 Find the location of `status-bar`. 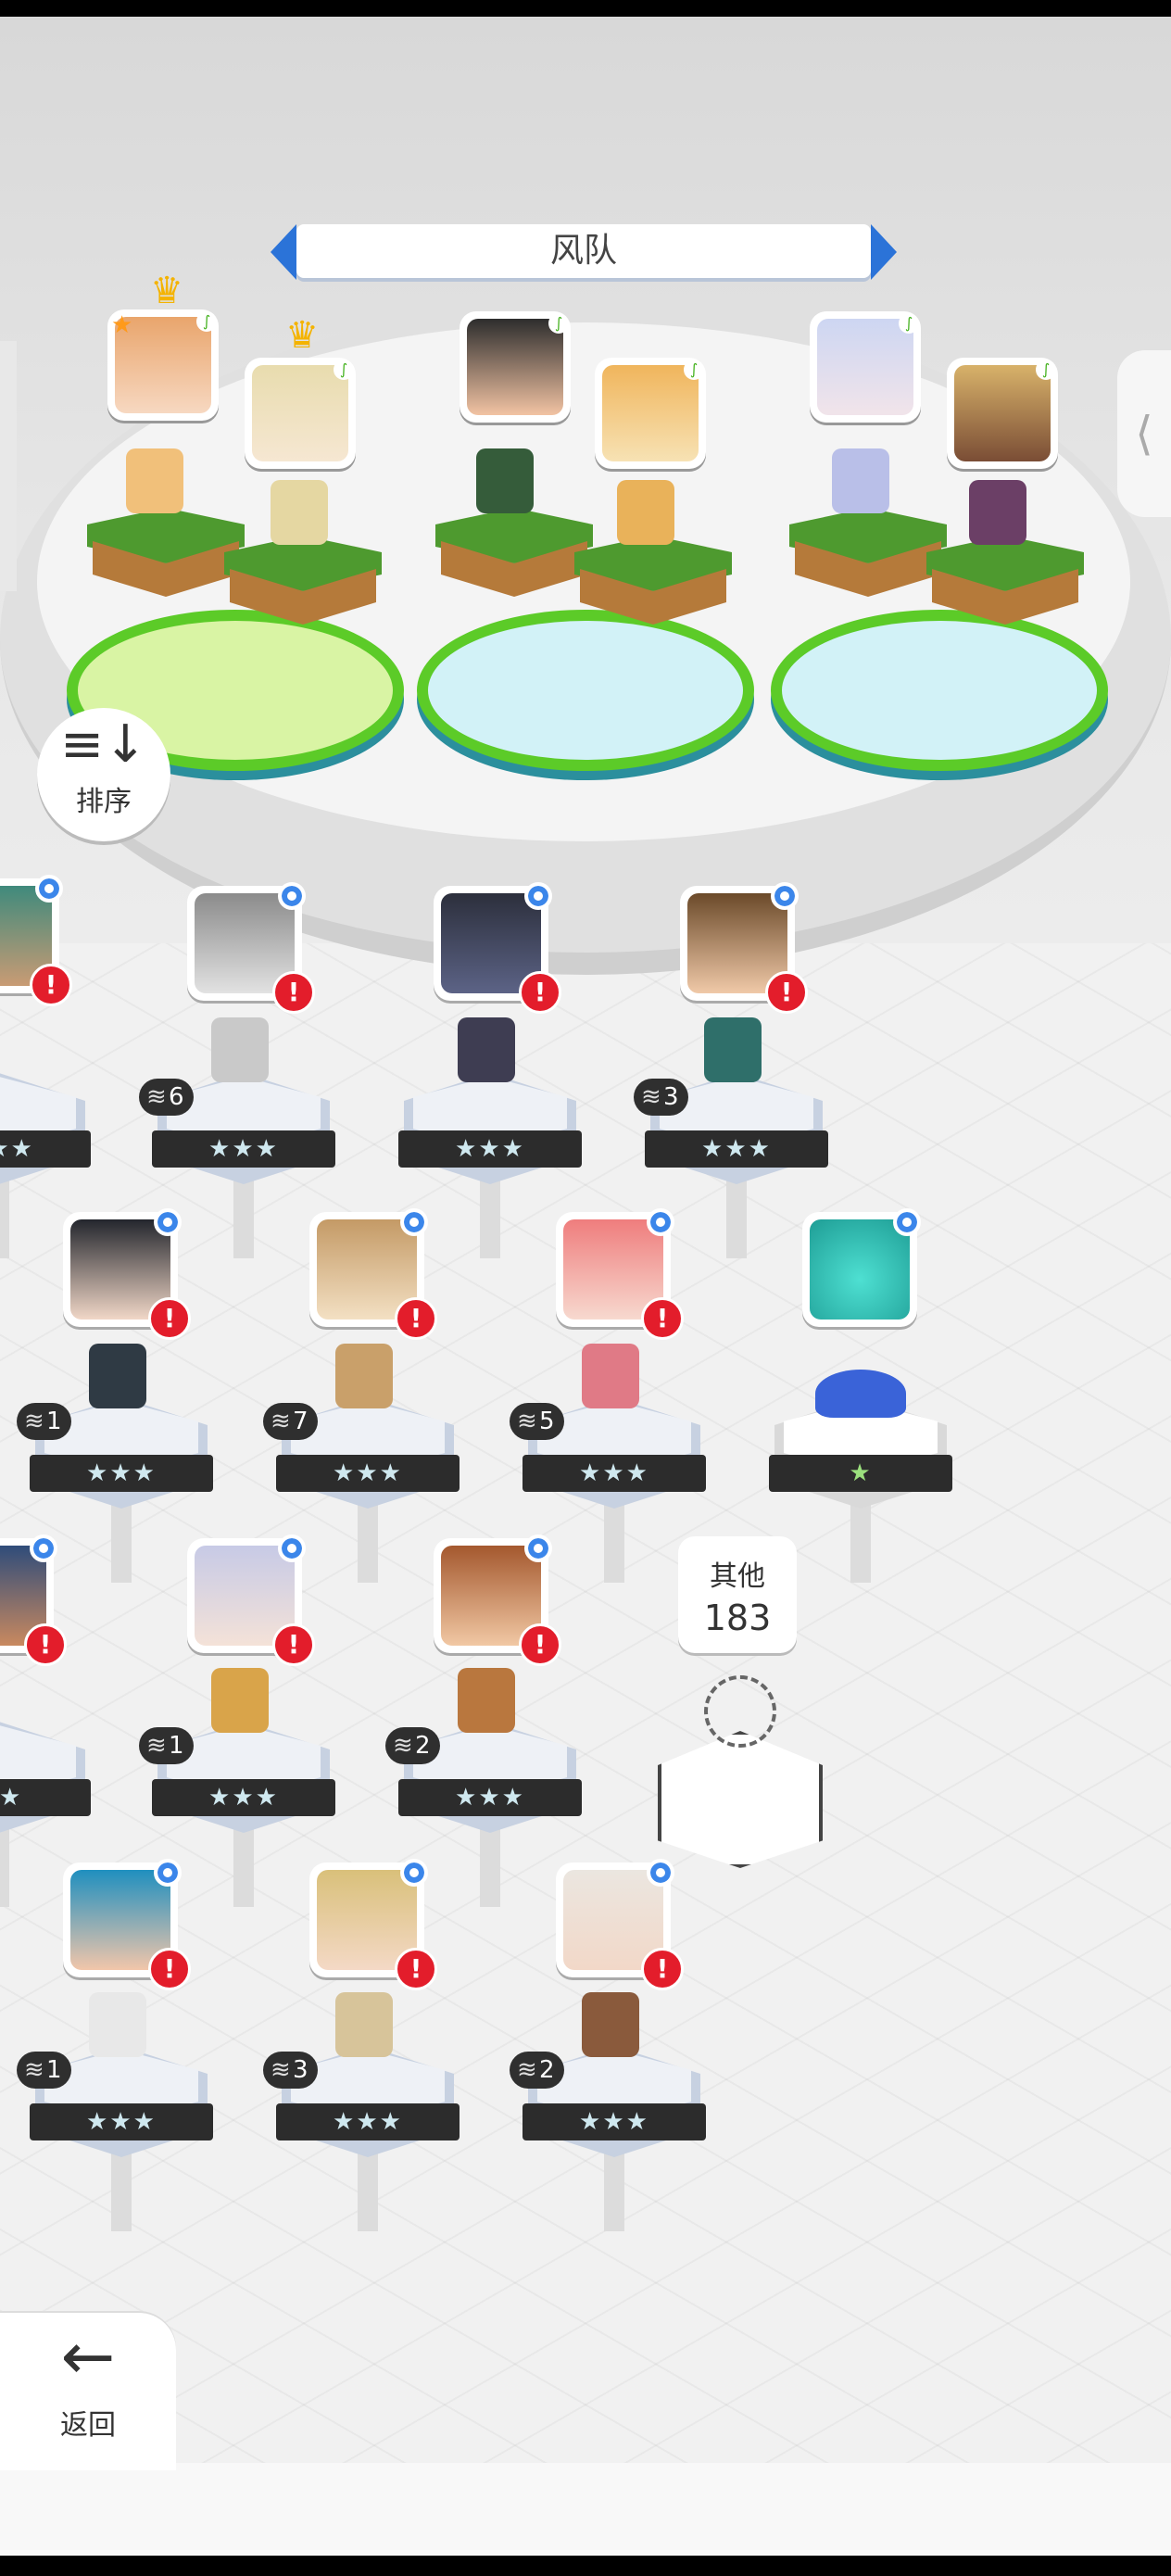

status-bar is located at coordinates (585, 8).